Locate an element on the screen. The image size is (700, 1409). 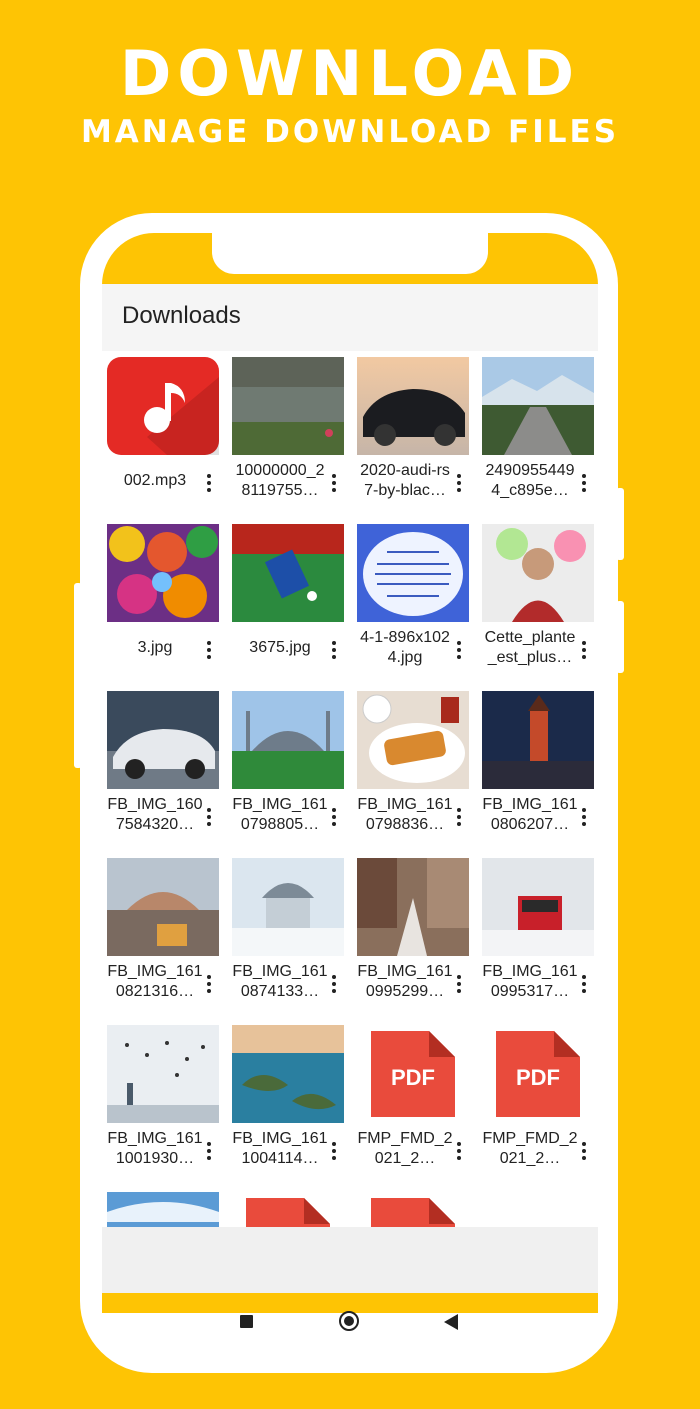
file-item: 4-1-896x1024.jpg is located at coordinates (413, 604).